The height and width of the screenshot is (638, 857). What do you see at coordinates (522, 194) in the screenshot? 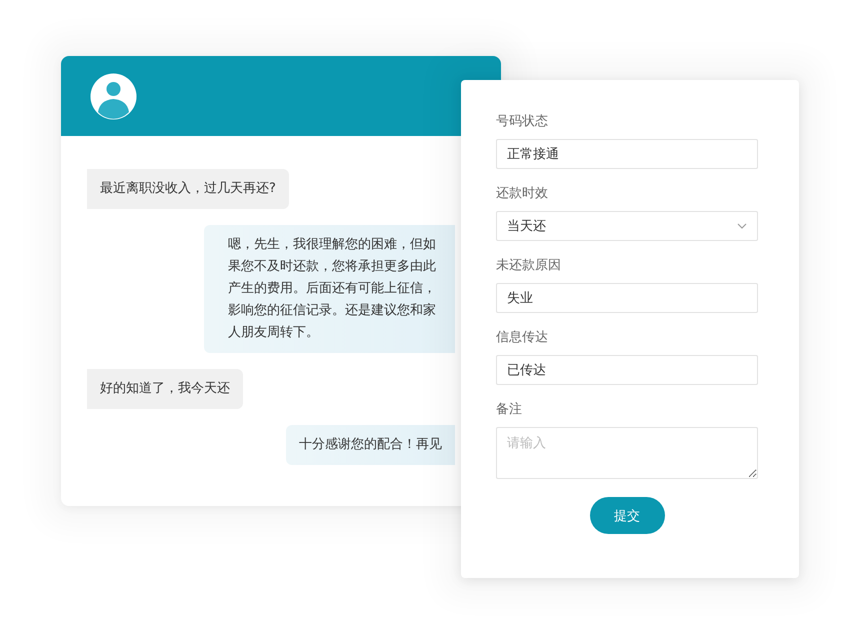
I see `field-label: 还款时效` at bounding box center [522, 194].